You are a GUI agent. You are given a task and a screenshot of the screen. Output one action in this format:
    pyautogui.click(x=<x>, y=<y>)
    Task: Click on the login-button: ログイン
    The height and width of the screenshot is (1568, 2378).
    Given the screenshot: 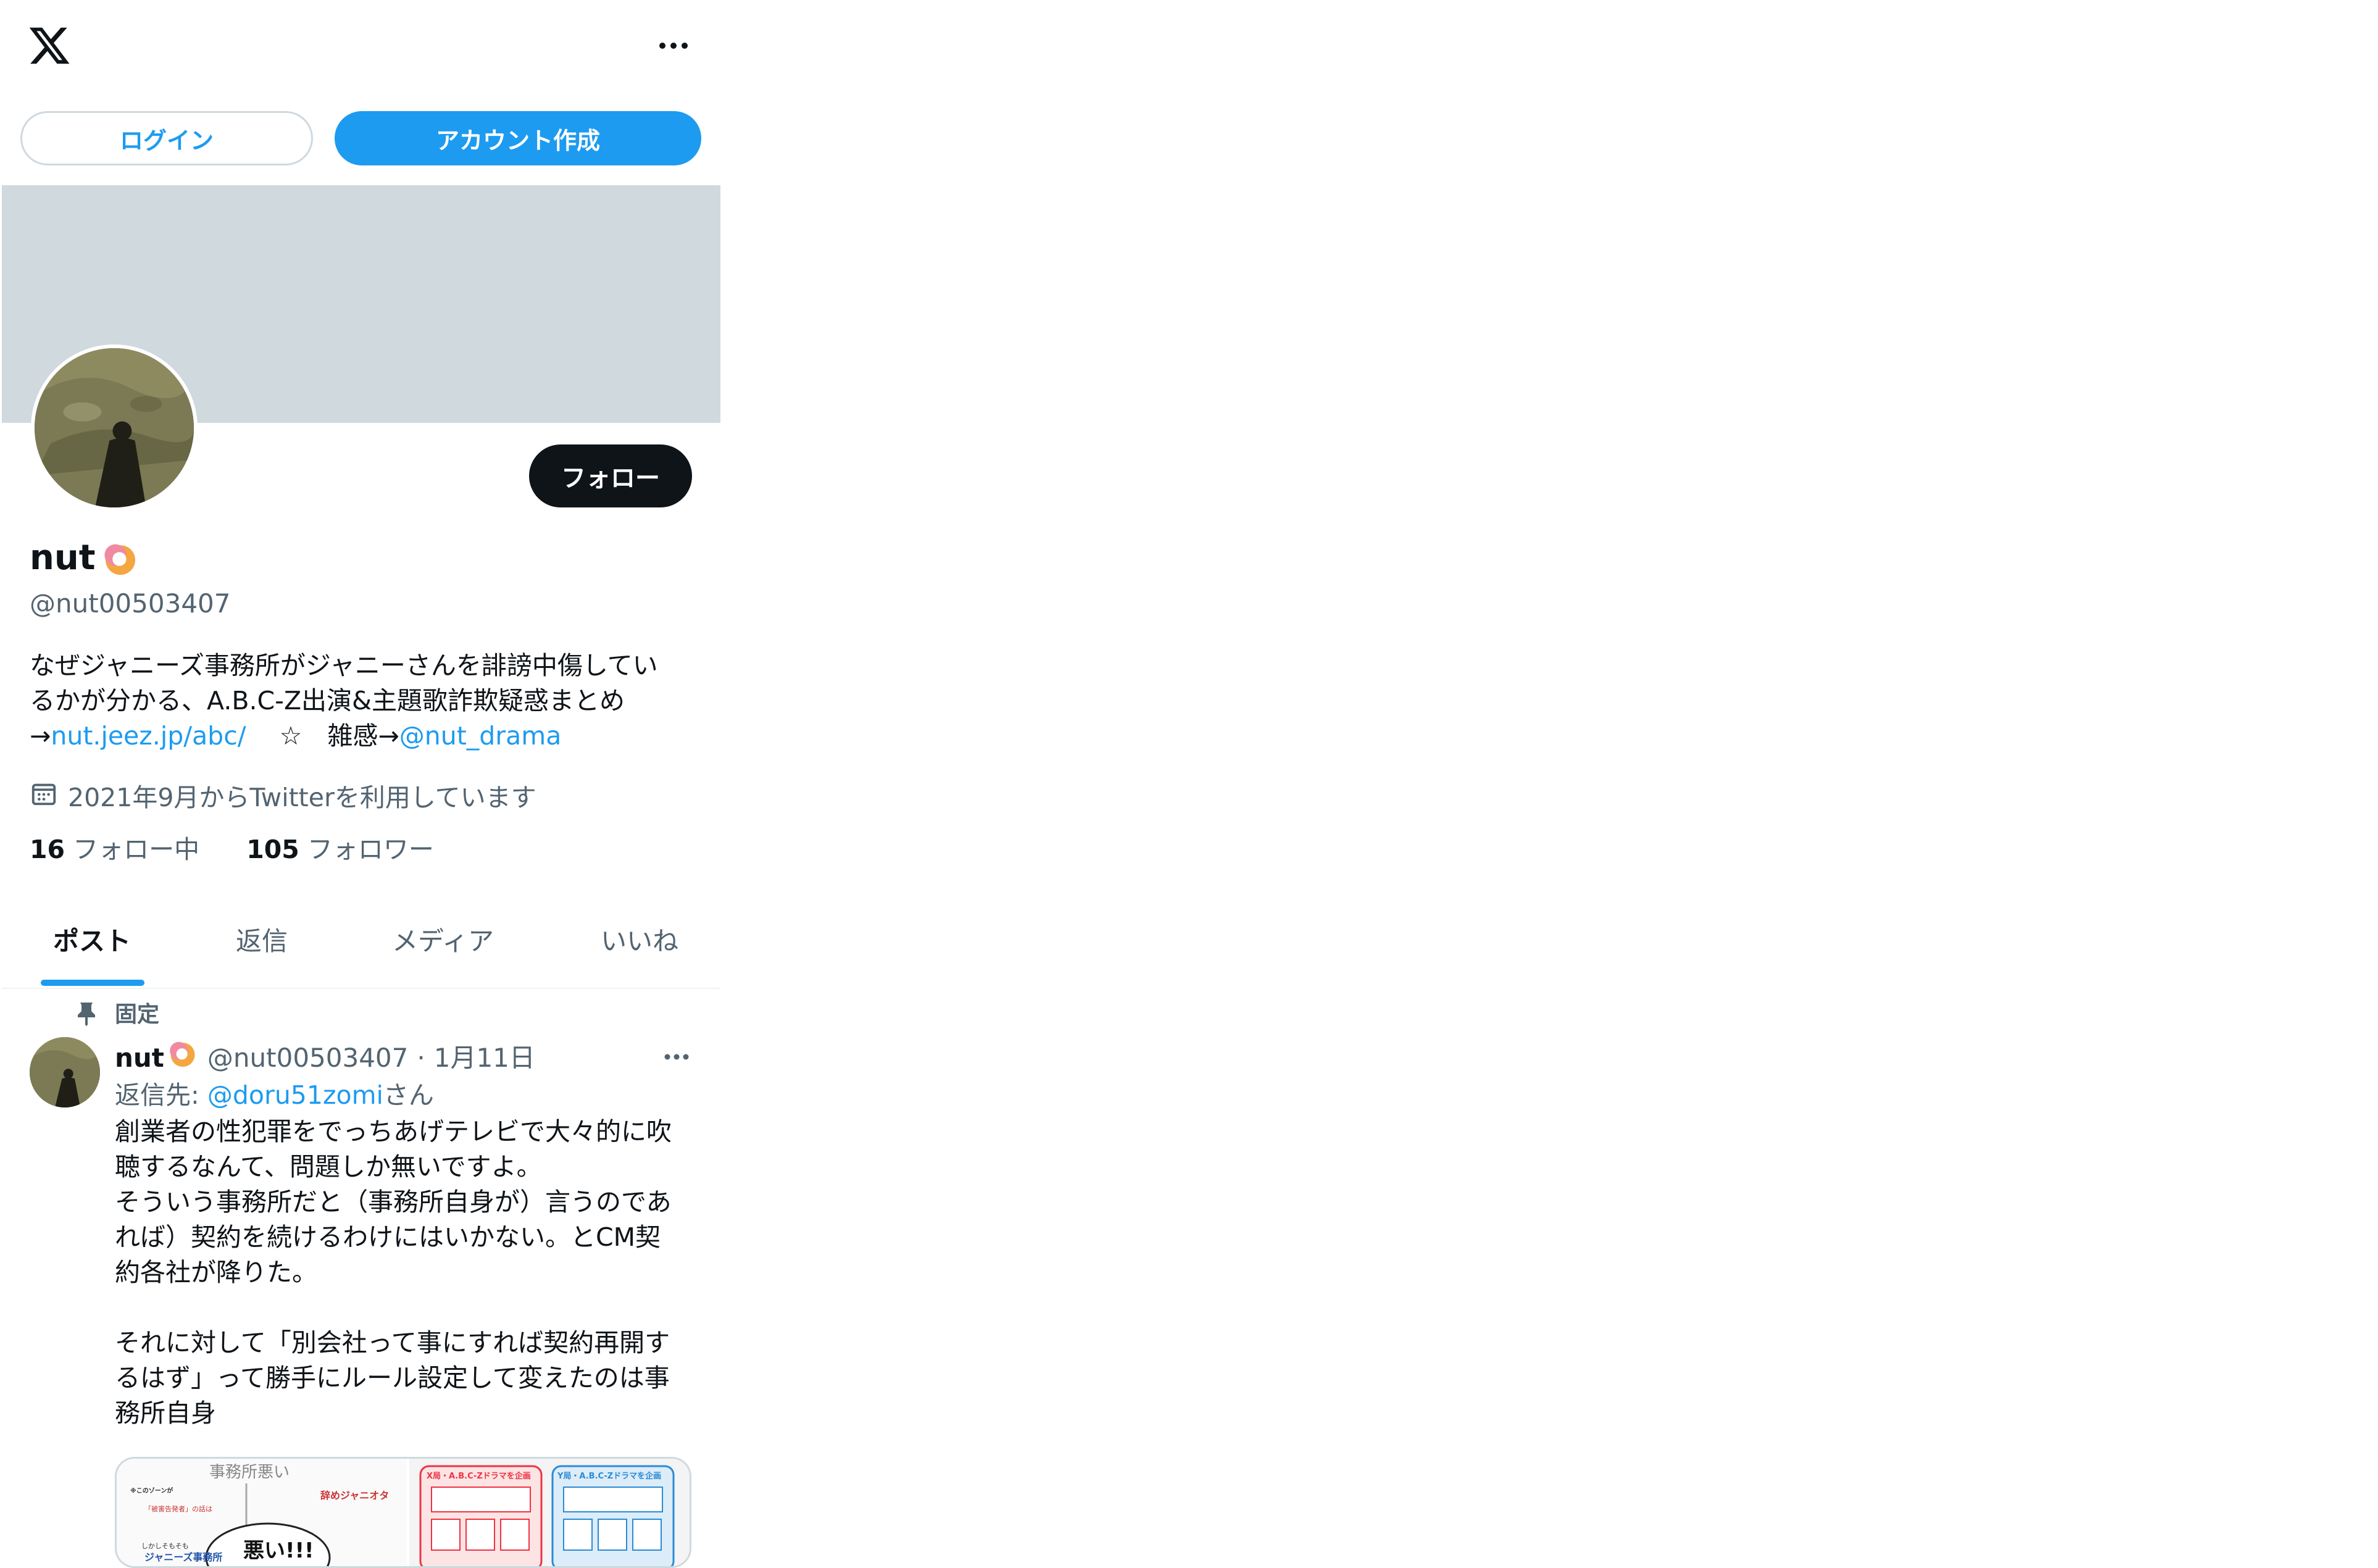 What is the action you would take?
    pyautogui.click(x=166, y=138)
    